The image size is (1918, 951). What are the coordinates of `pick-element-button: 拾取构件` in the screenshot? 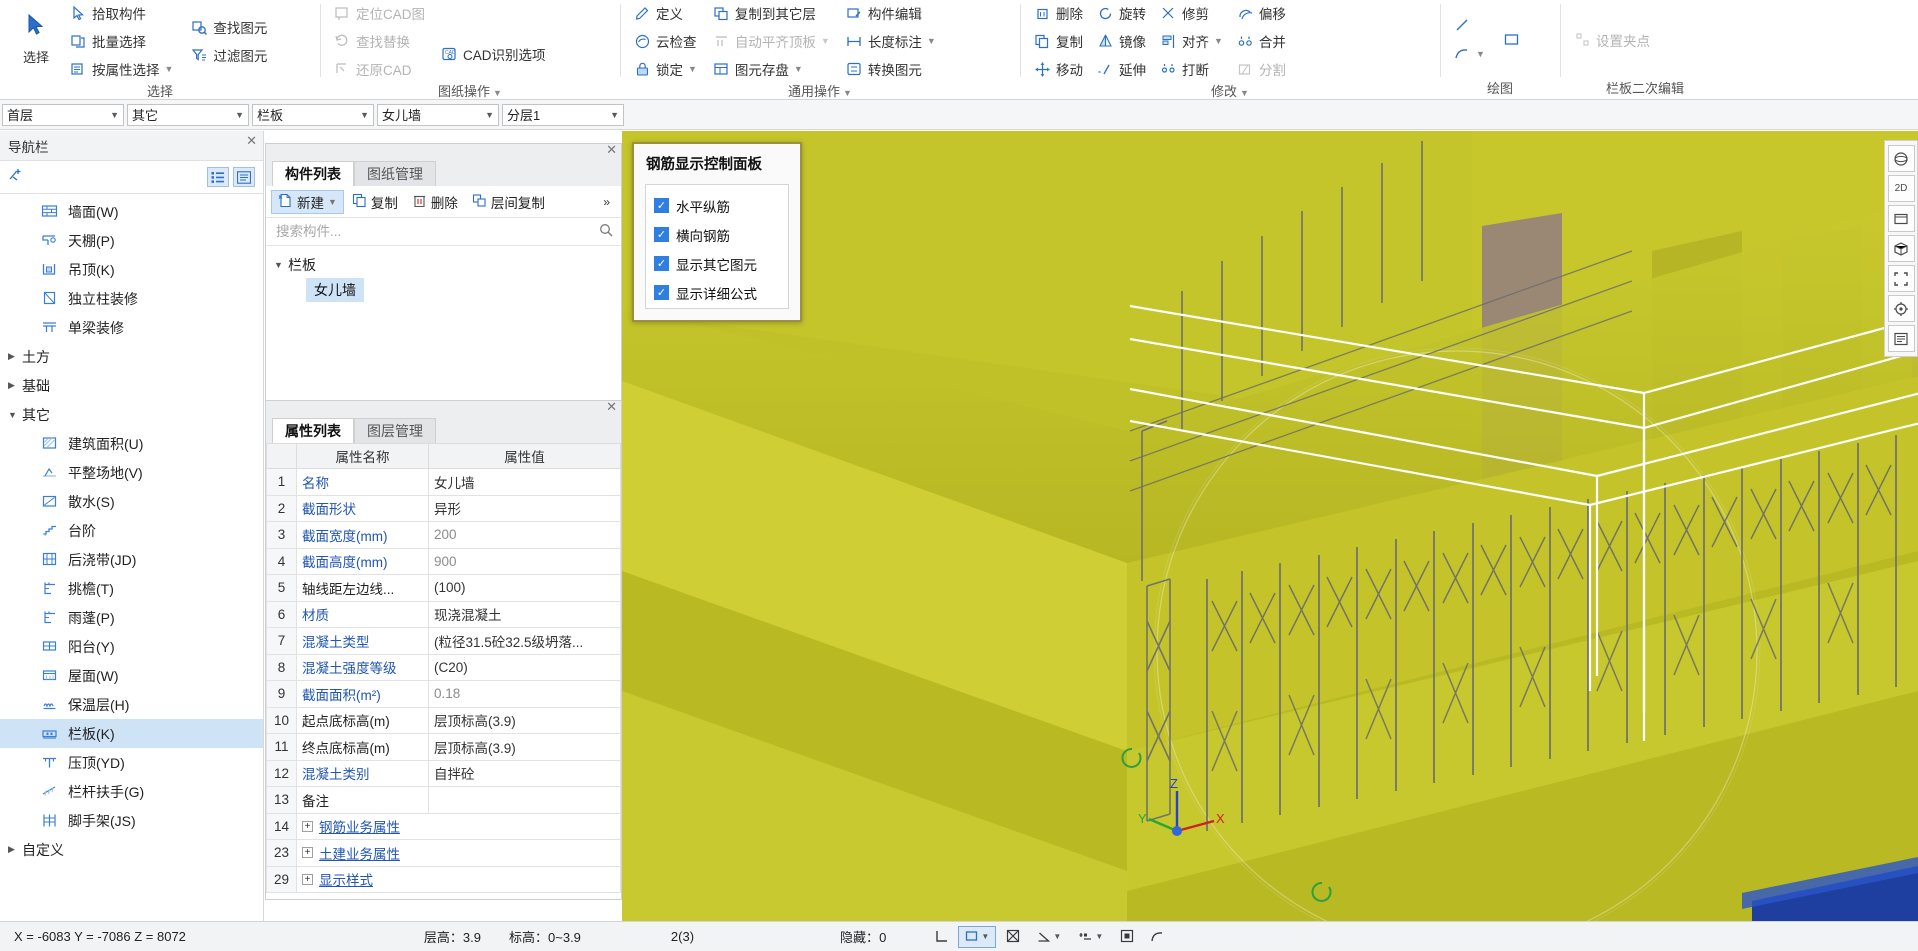 It's located at (121, 13).